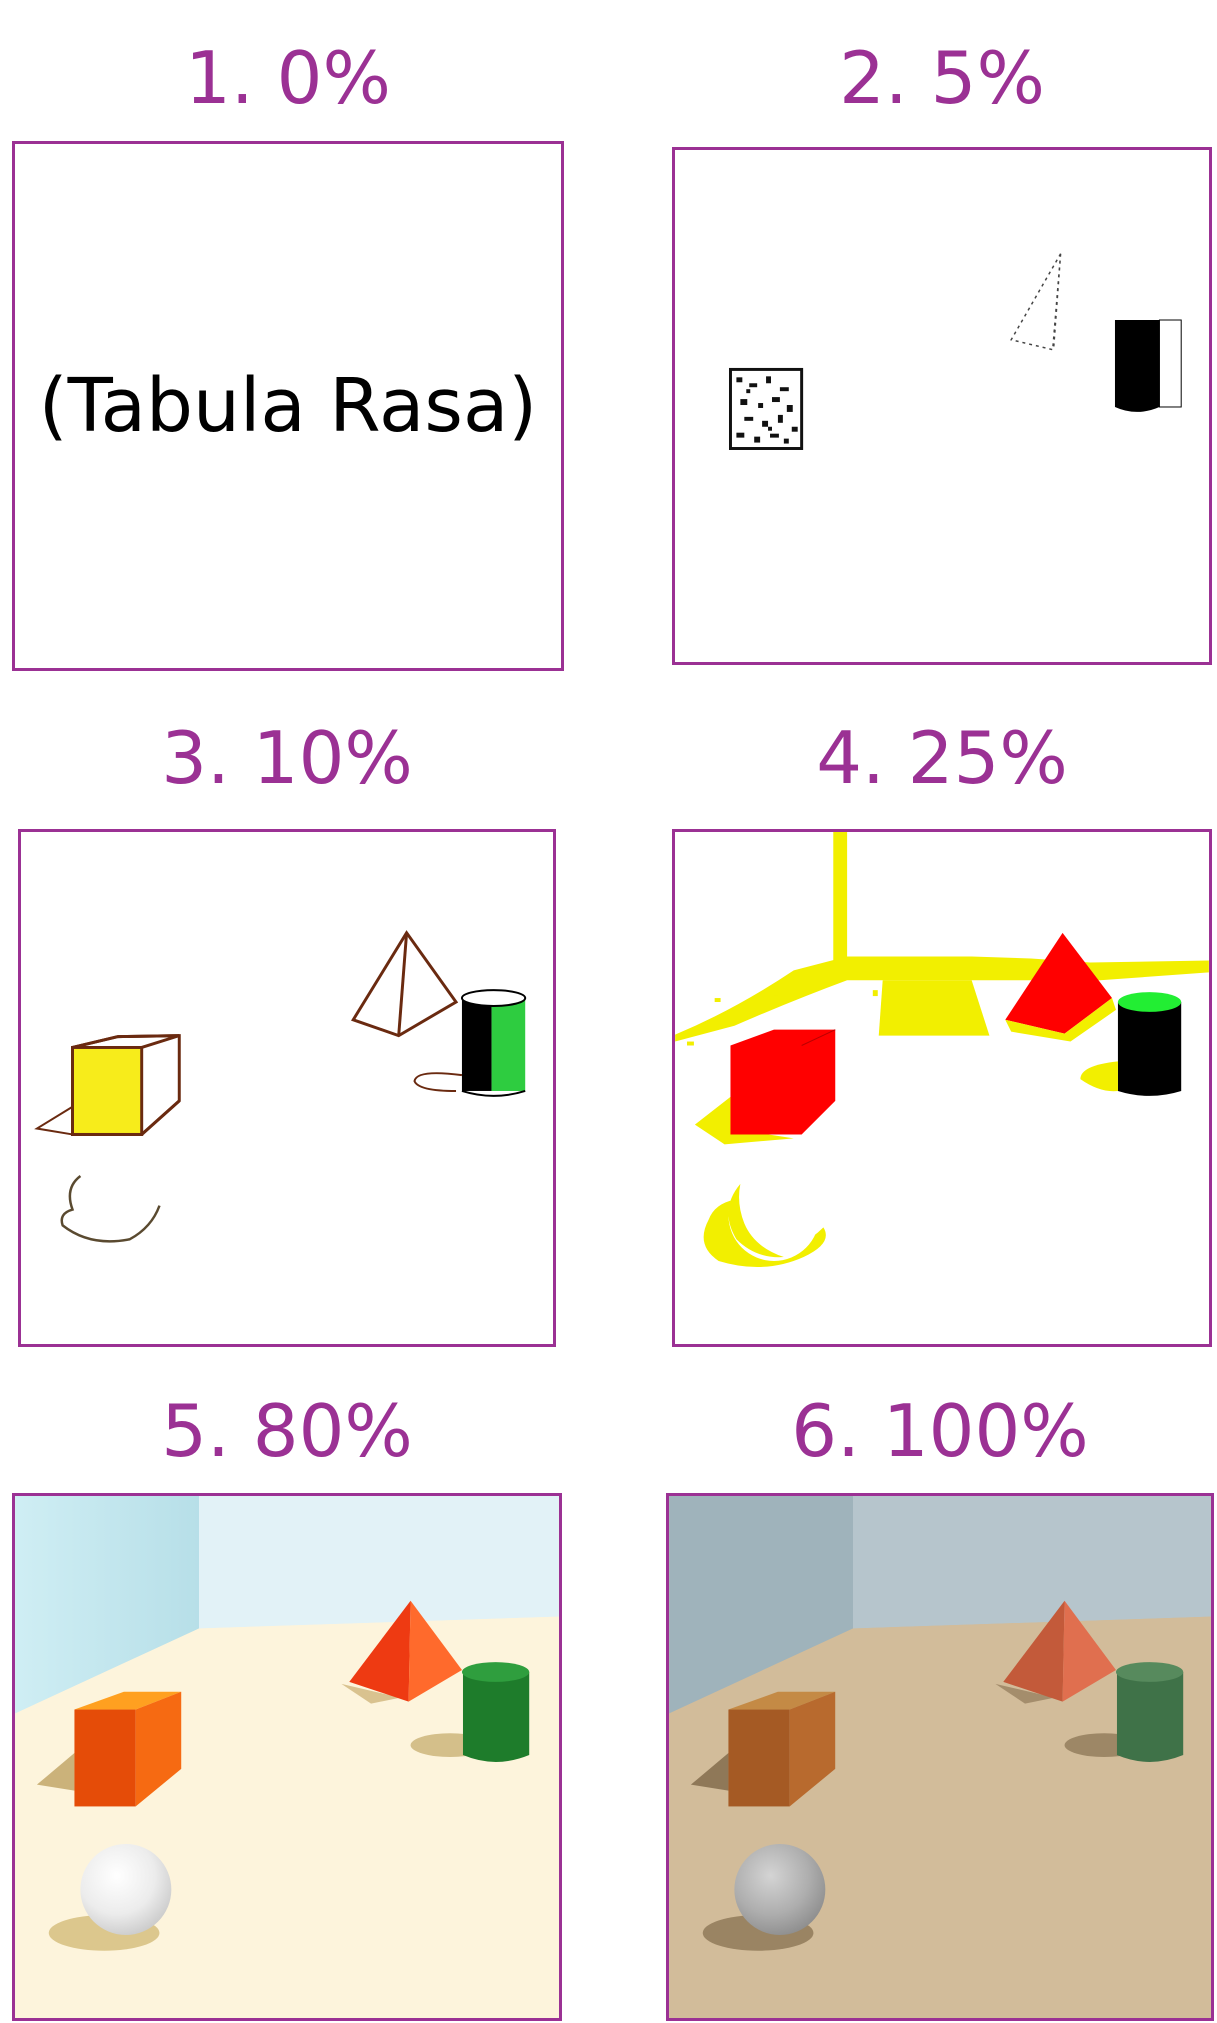 Image resolution: width=1217 pixels, height=2023 pixels. Describe the element at coordinates (780, 1889) in the screenshot. I see `grey-sphere` at that location.